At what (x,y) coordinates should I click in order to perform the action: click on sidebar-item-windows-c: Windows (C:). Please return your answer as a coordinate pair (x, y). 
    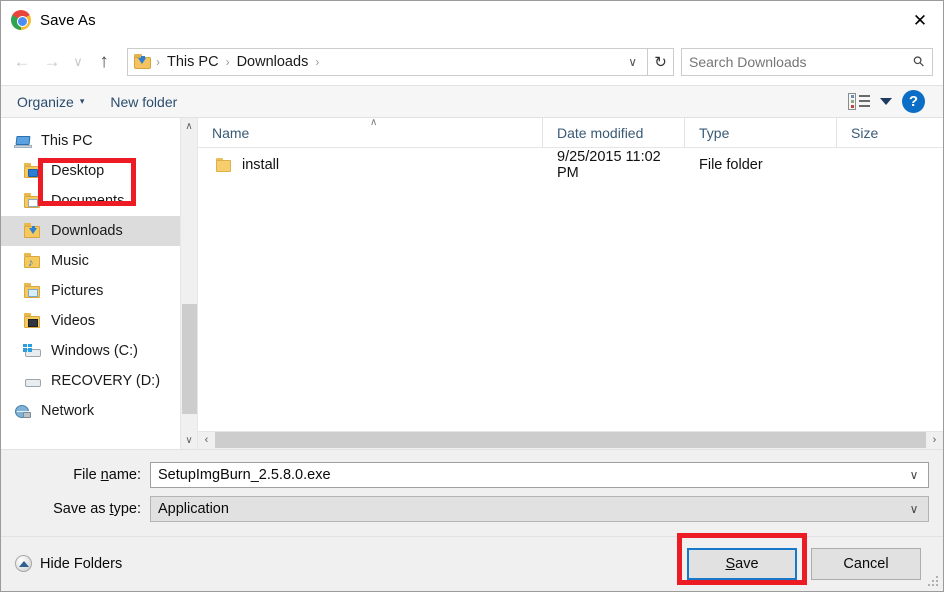
    Looking at the image, I should click on (90, 351).